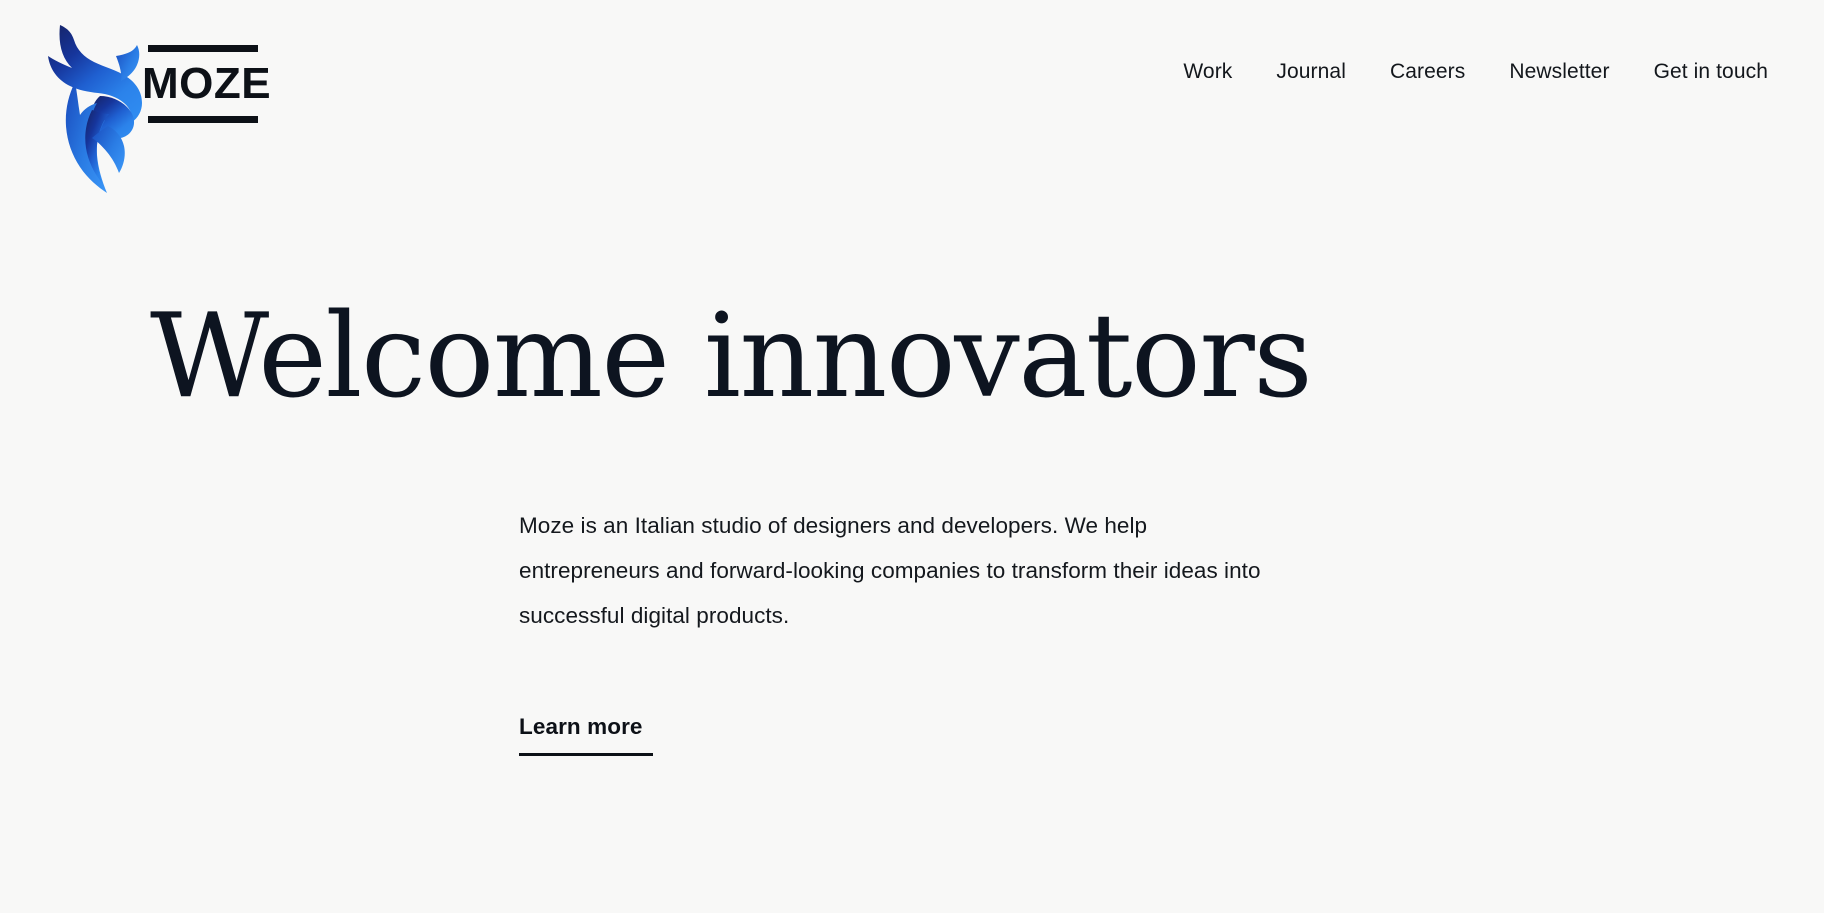  Describe the element at coordinates (586, 754) in the screenshot. I see `learn-more-underline` at that location.